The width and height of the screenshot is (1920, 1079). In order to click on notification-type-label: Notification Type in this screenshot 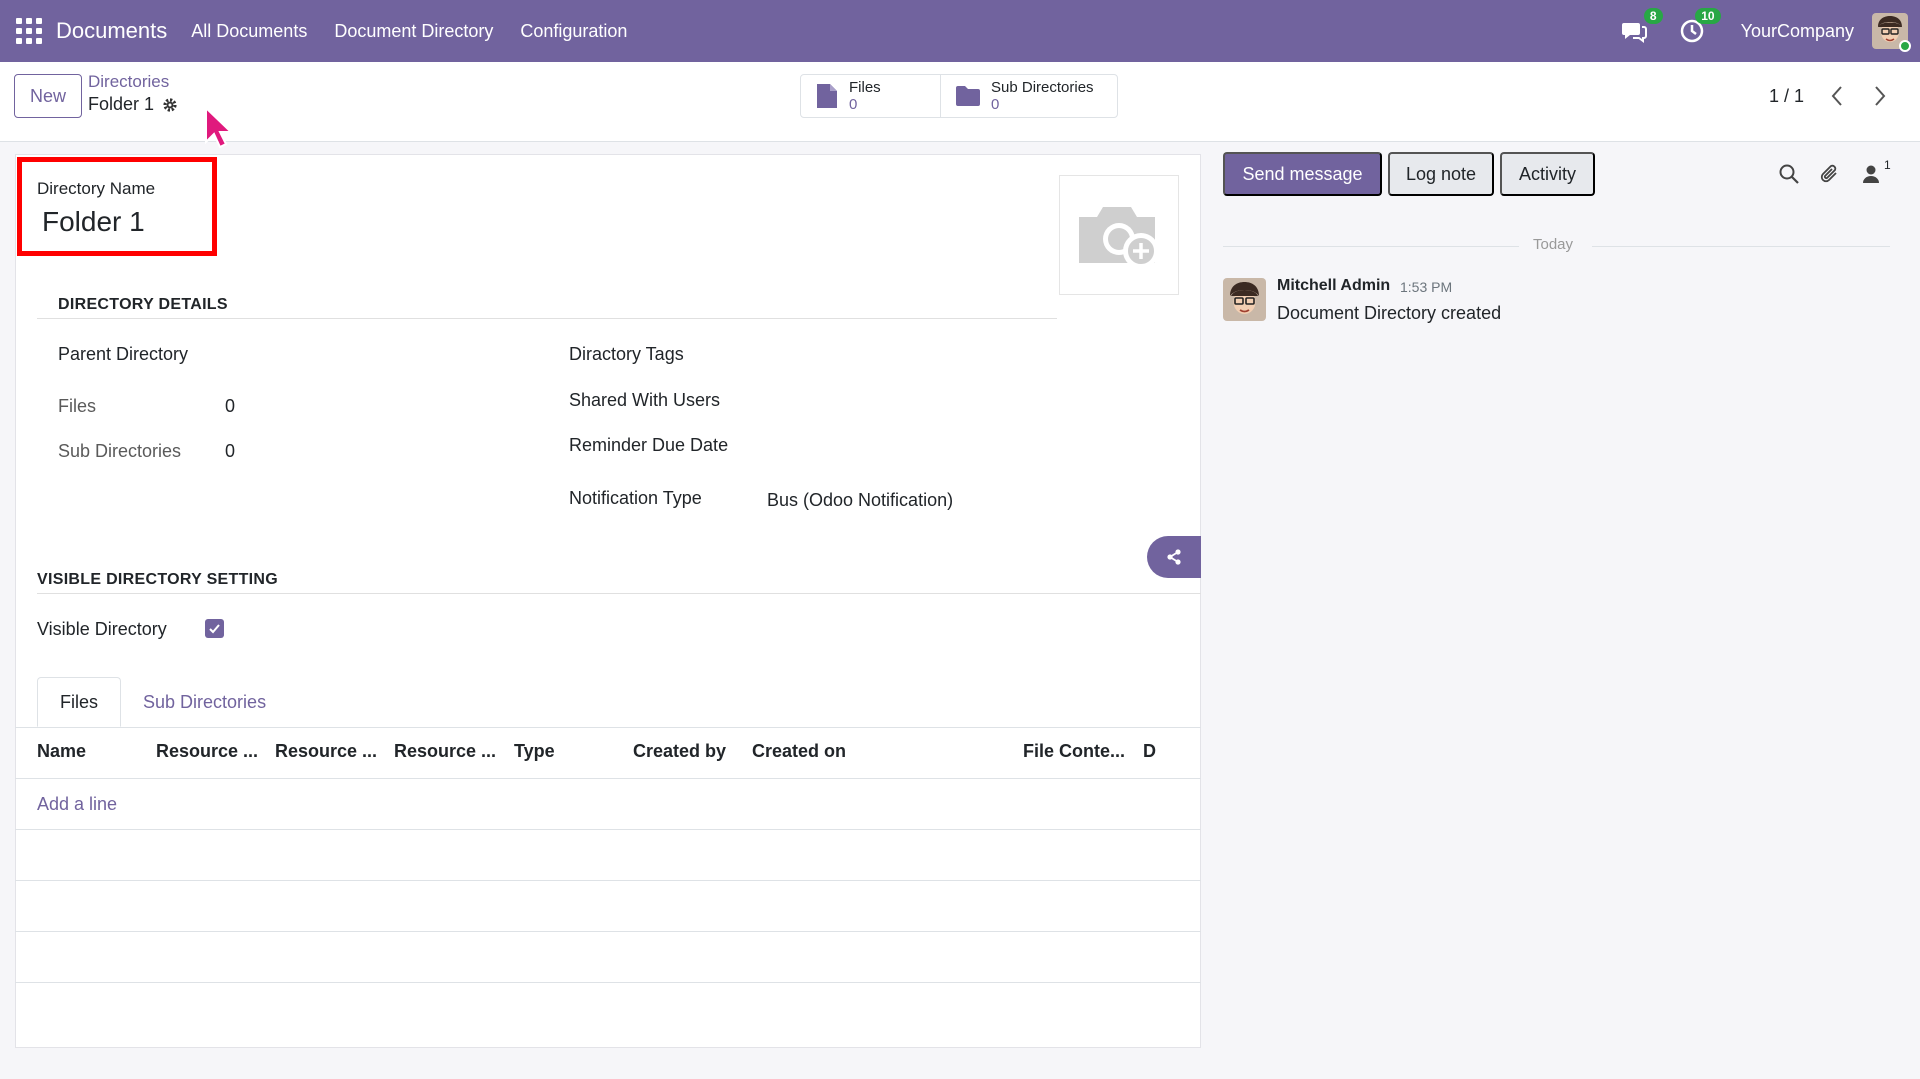, I will do `click(635, 498)`.